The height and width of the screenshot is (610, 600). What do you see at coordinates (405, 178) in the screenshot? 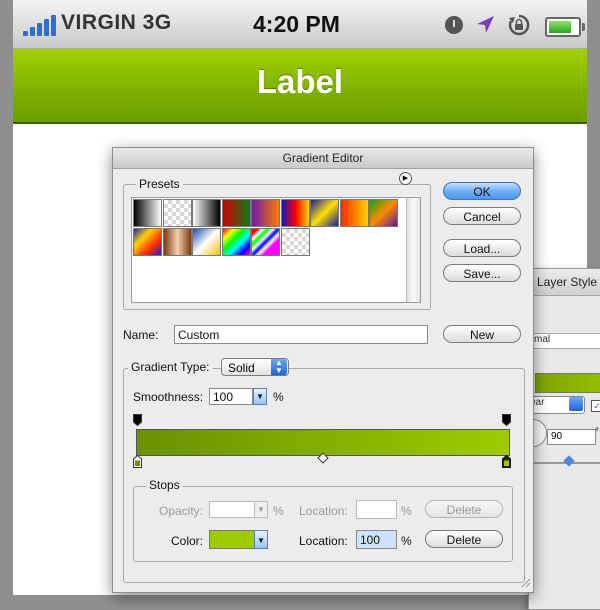
I see `presets-menu-icon: ▶` at bounding box center [405, 178].